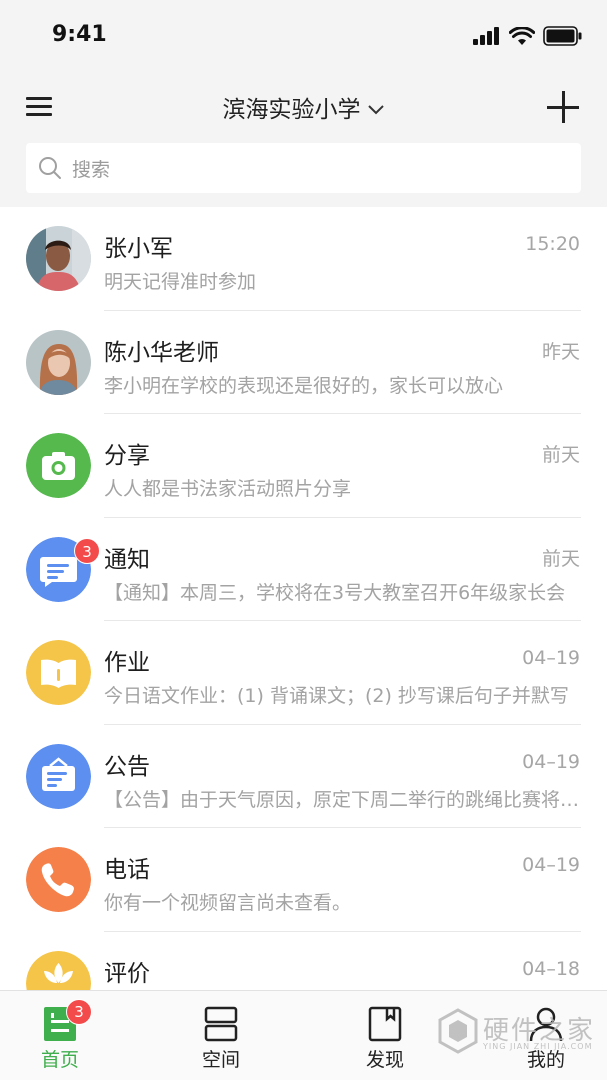 Image resolution: width=607 pixels, height=1080 pixels. What do you see at coordinates (127, 766) in the screenshot?
I see `chat-name: 公告` at bounding box center [127, 766].